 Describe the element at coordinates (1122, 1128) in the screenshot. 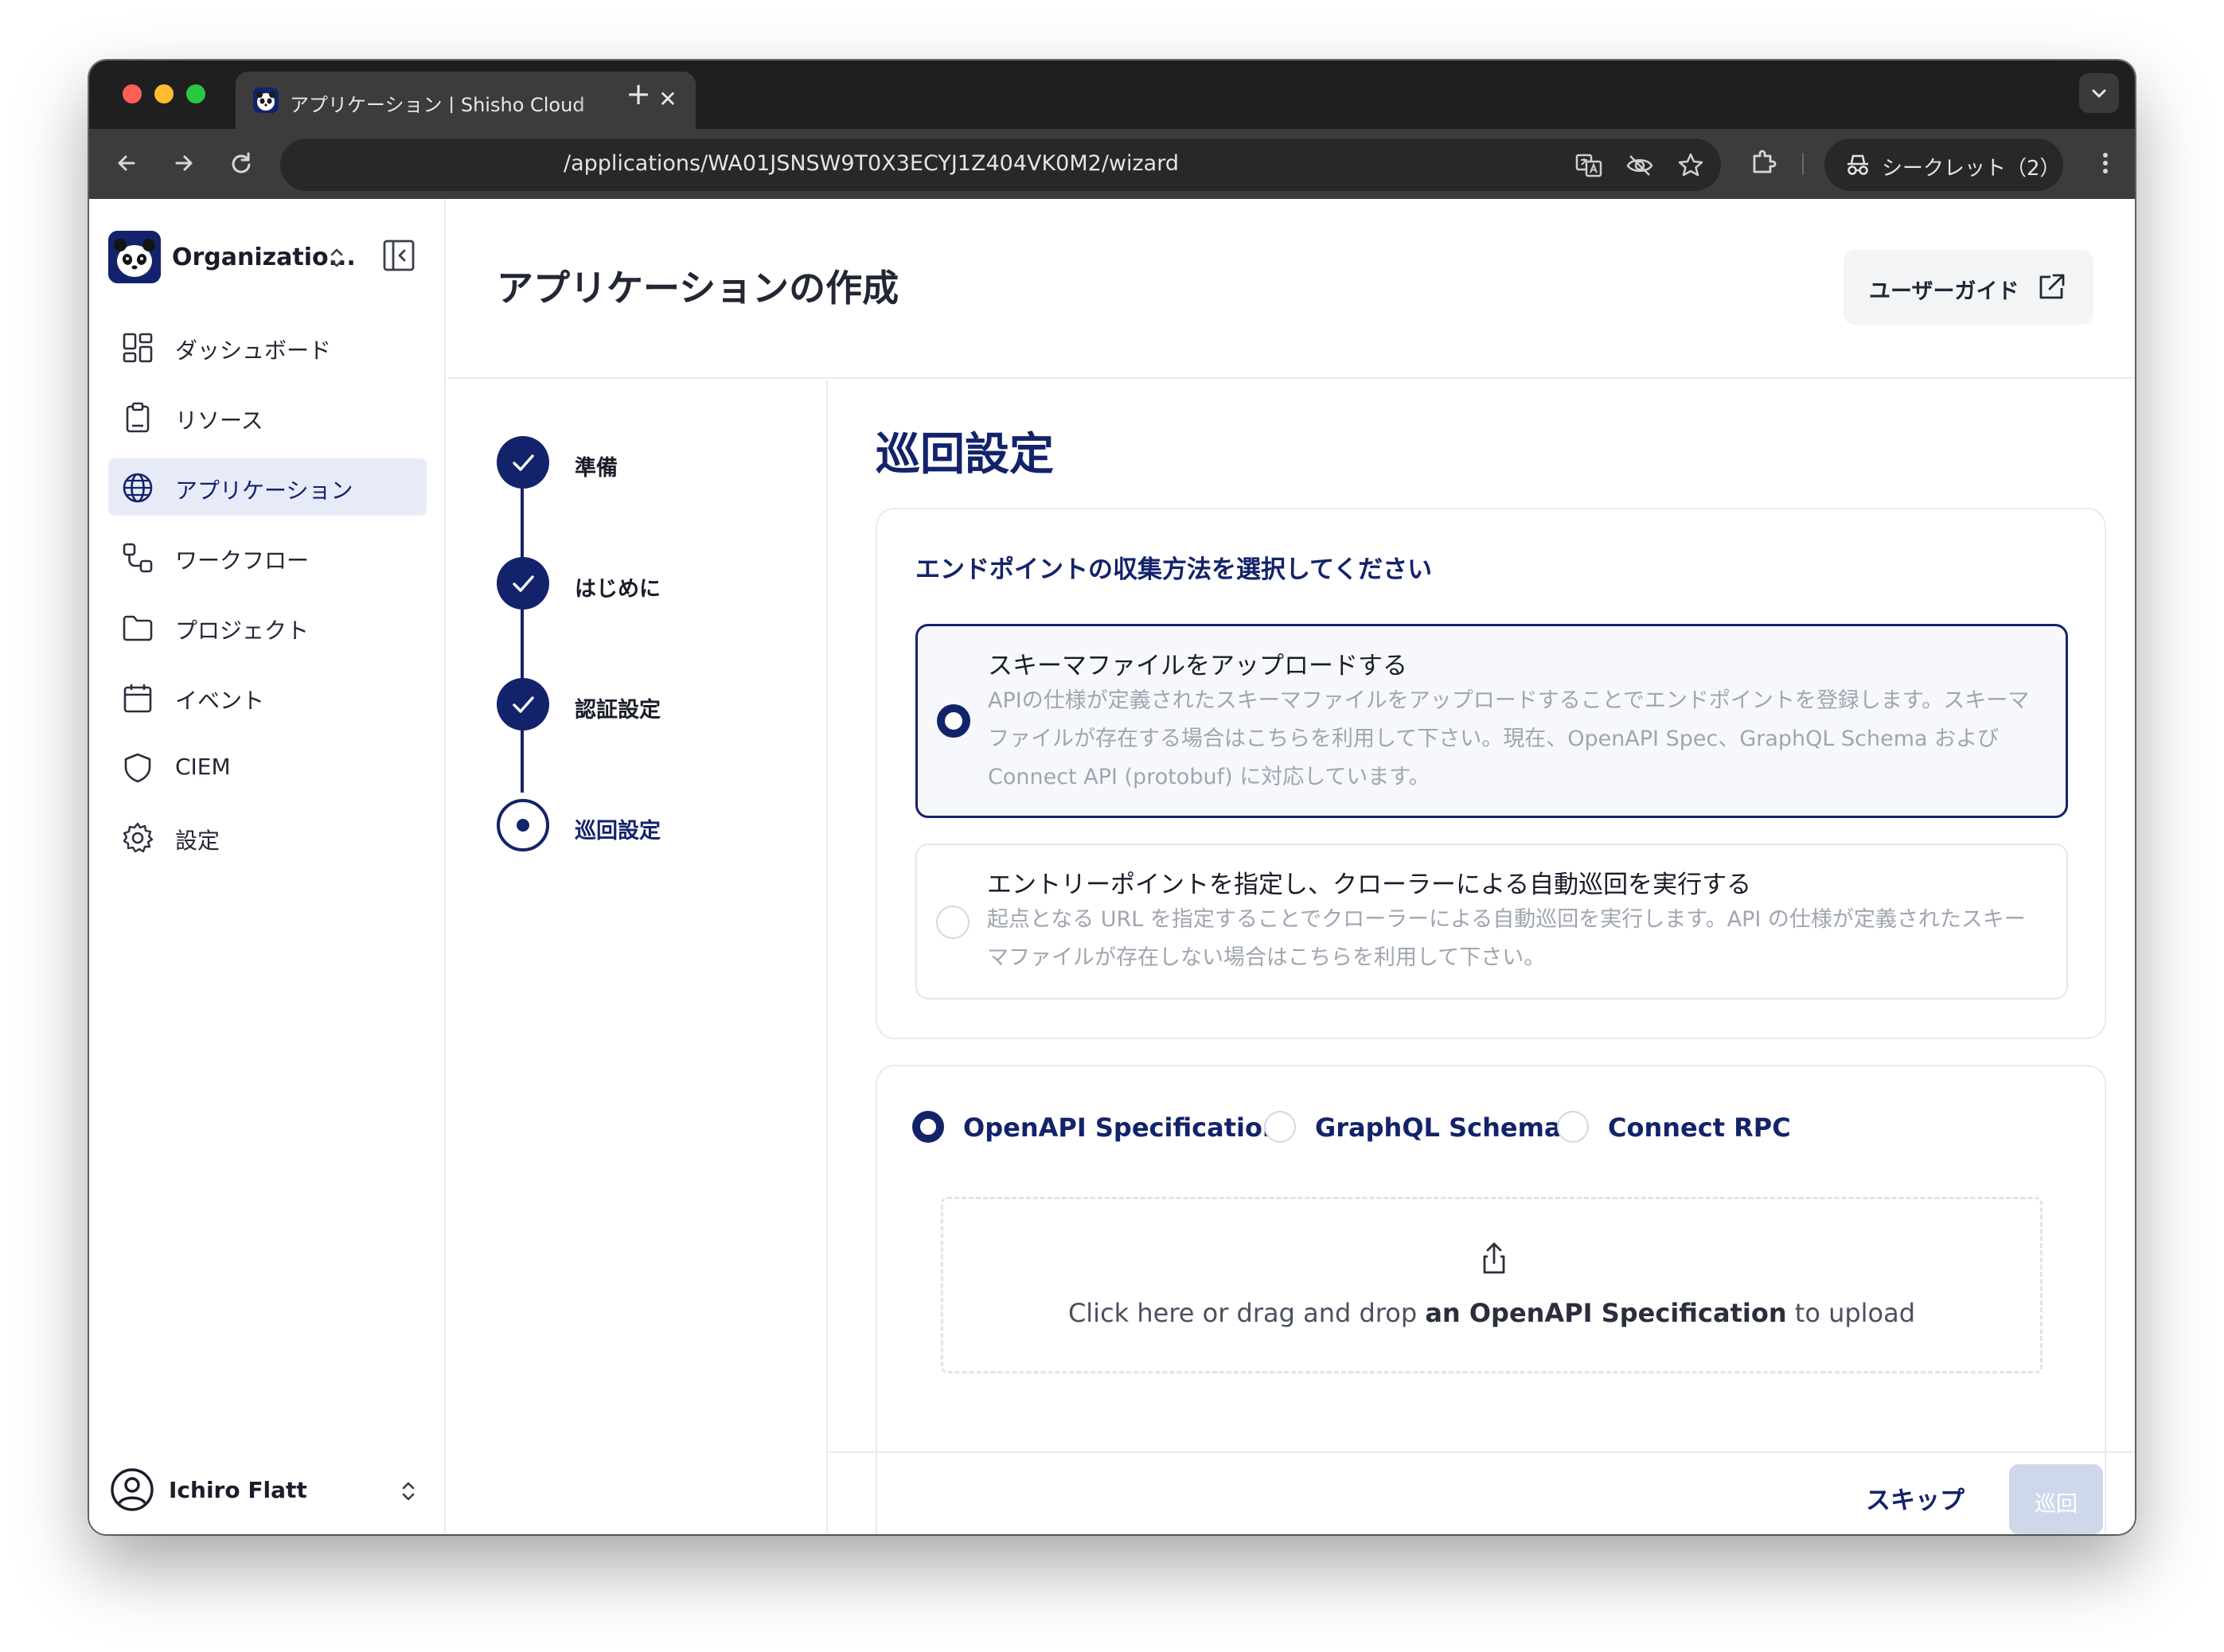

I see `spec-type-label: OpenAPI Specification` at that location.